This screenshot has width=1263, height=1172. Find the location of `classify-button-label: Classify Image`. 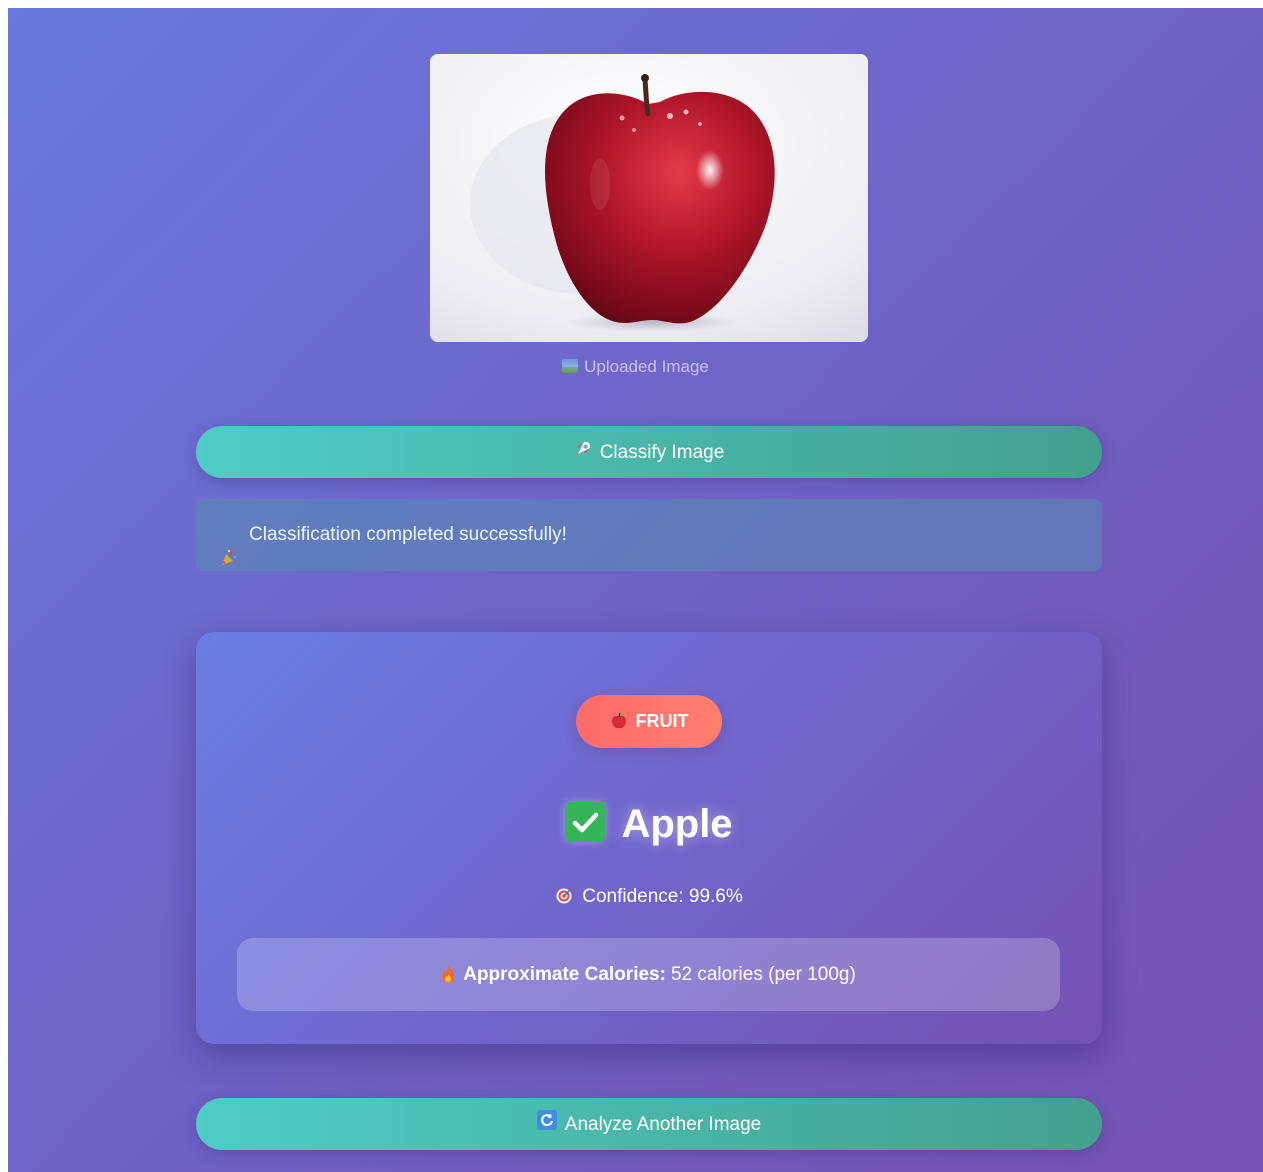

classify-button-label: Classify Image is located at coordinates (662, 453).